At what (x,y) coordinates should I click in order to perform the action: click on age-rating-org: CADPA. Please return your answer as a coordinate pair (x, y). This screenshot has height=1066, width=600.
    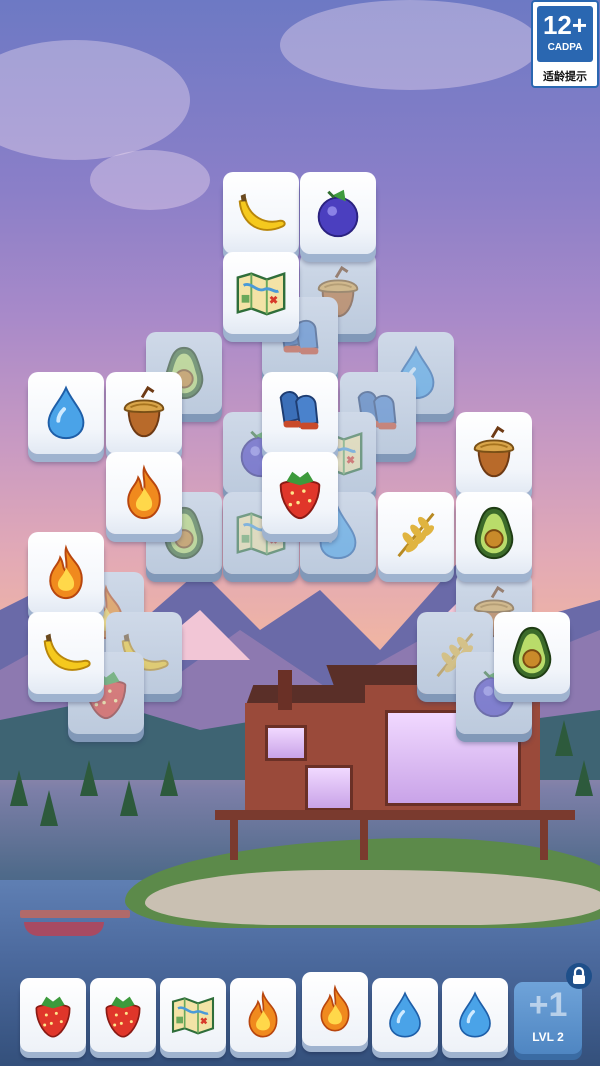
    Looking at the image, I should click on (565, 47).